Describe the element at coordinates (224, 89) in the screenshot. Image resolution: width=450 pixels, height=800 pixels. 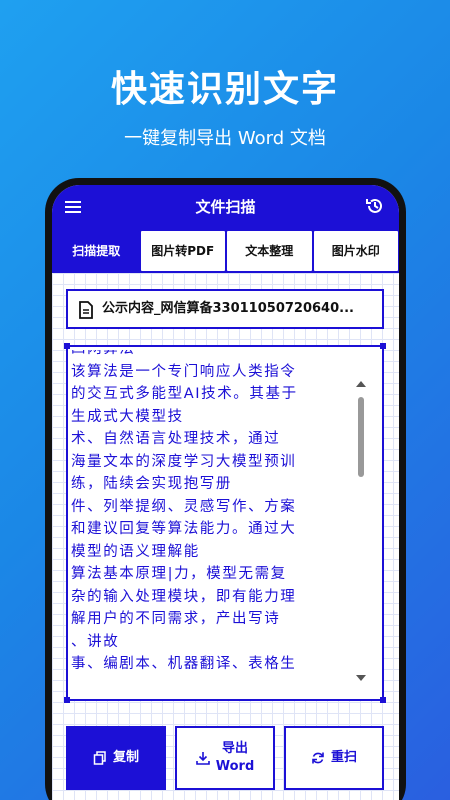
I see `promo-headline: 快速识别文字` at that location.